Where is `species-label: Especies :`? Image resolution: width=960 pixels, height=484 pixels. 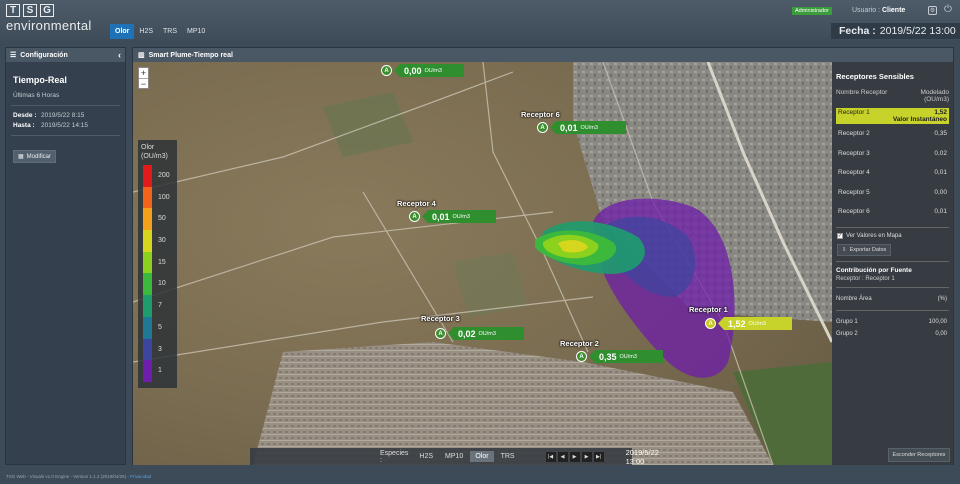
species-label: Especies : is located at coordinates (394, 456).